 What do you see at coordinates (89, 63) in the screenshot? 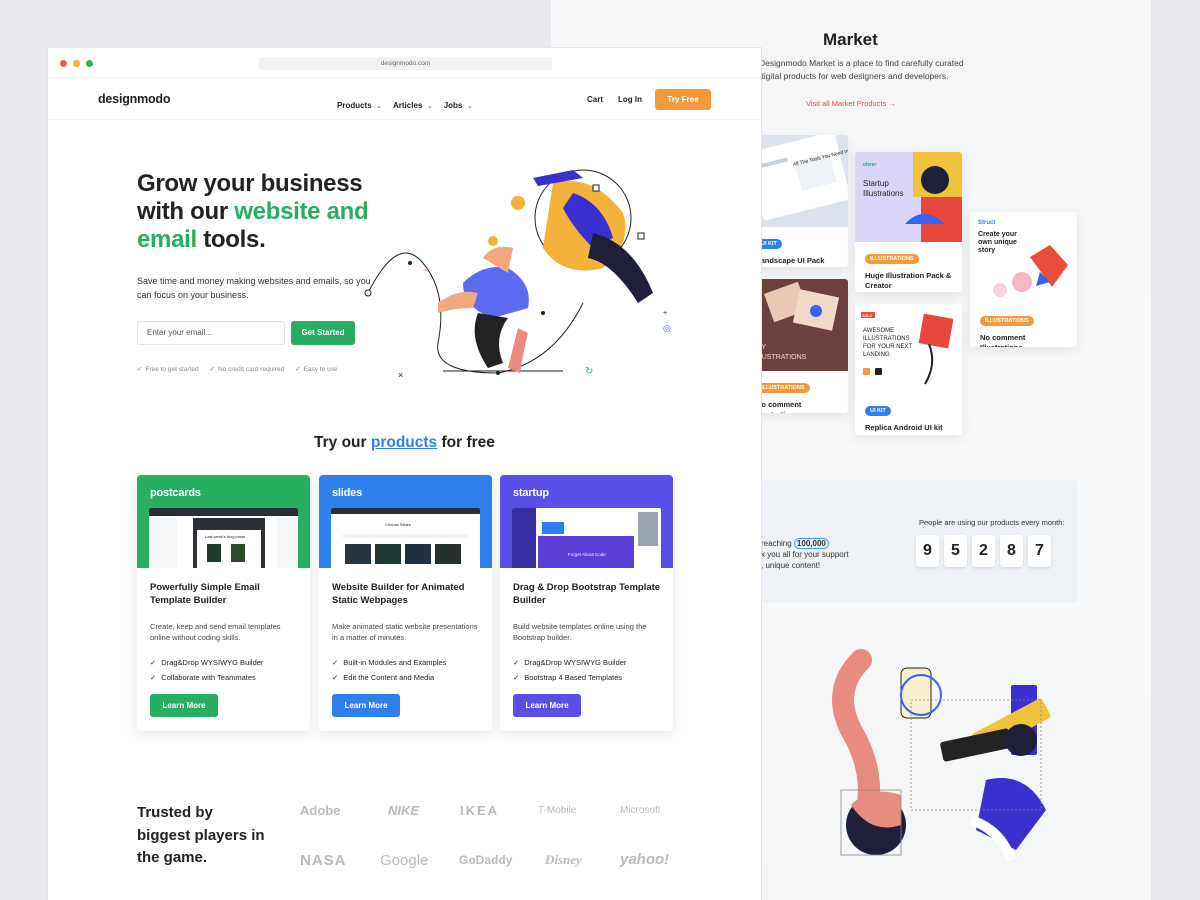
I see `maximize-dot-icon` at bounding box center [89, 63].